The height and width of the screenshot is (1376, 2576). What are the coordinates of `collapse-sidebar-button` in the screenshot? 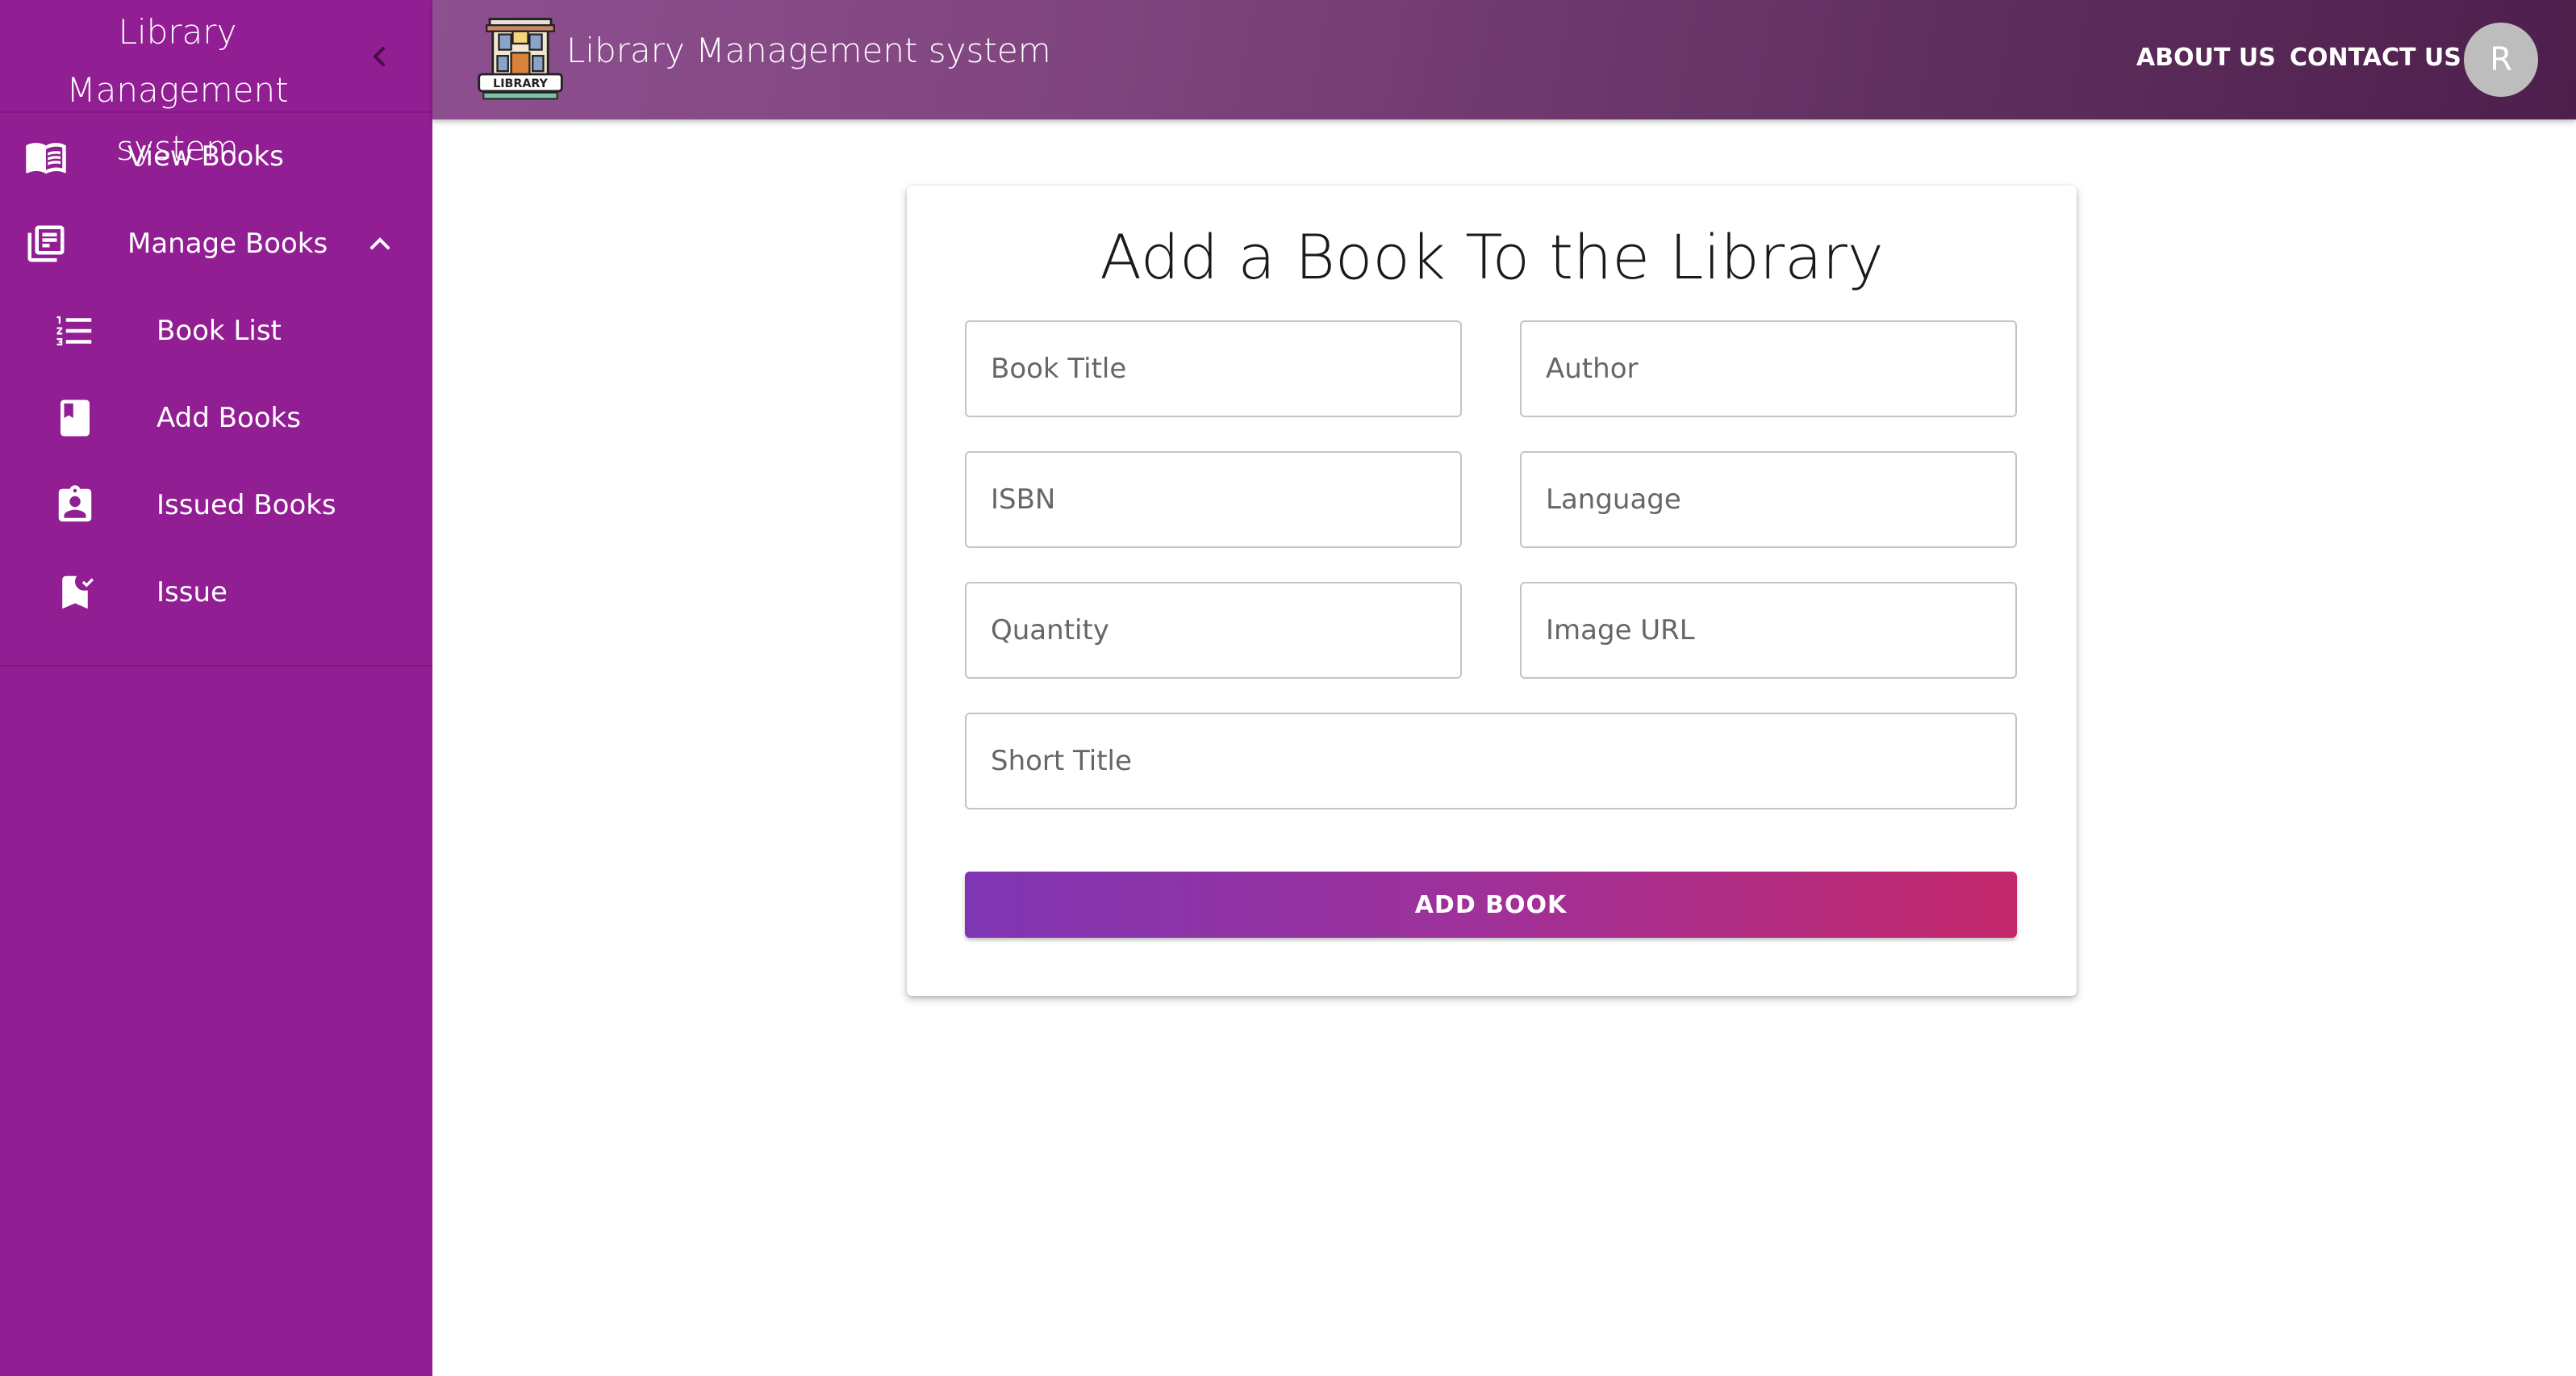 It's located at (379, 57).